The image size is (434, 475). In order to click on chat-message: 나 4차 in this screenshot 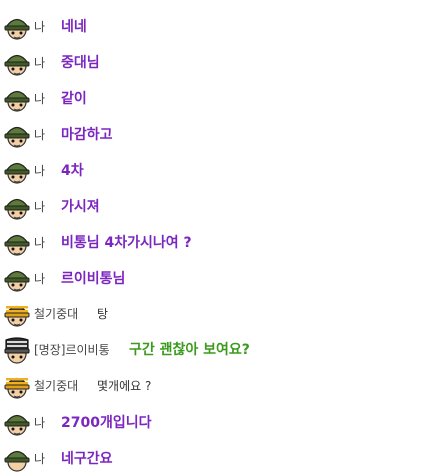, I will do `click(217, 169)`.